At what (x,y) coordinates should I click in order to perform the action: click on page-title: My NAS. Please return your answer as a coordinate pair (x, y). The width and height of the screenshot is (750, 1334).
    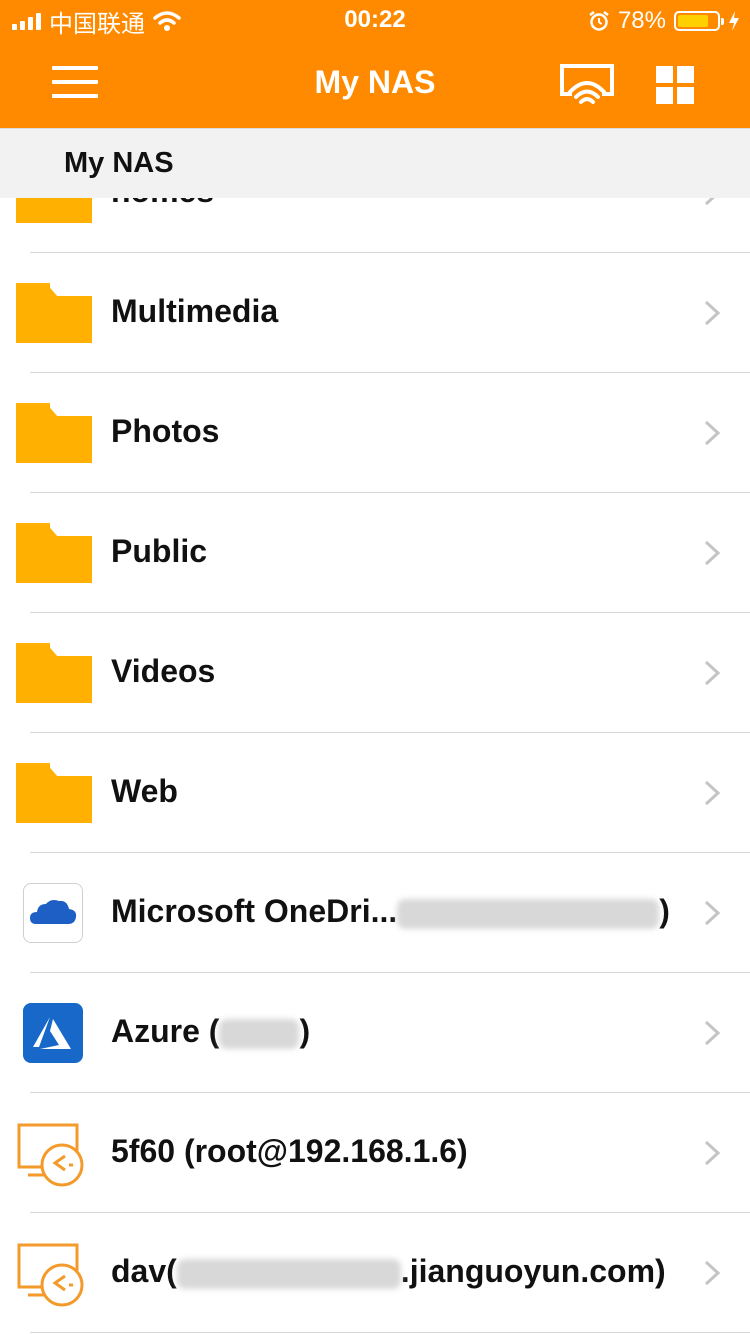
    Looking at the image, I should click on (375, 82).